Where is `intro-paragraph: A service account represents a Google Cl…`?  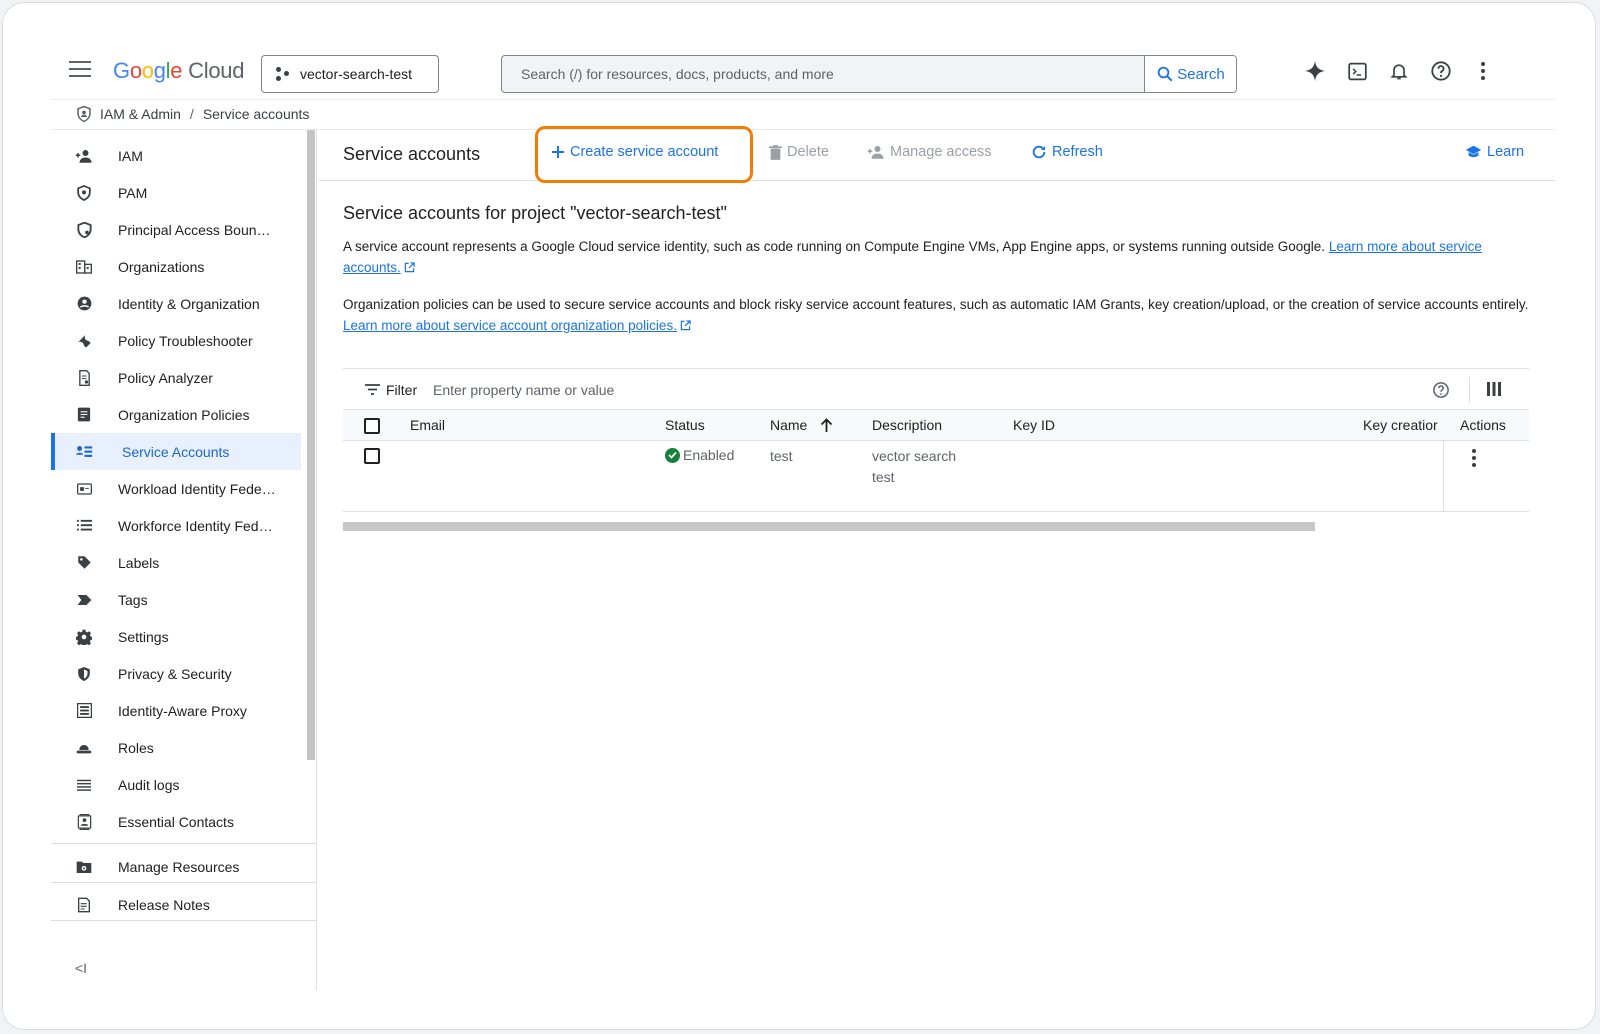 intro-paragraph: A service account represents a Google Cl… is located at coordinates (912, 257).